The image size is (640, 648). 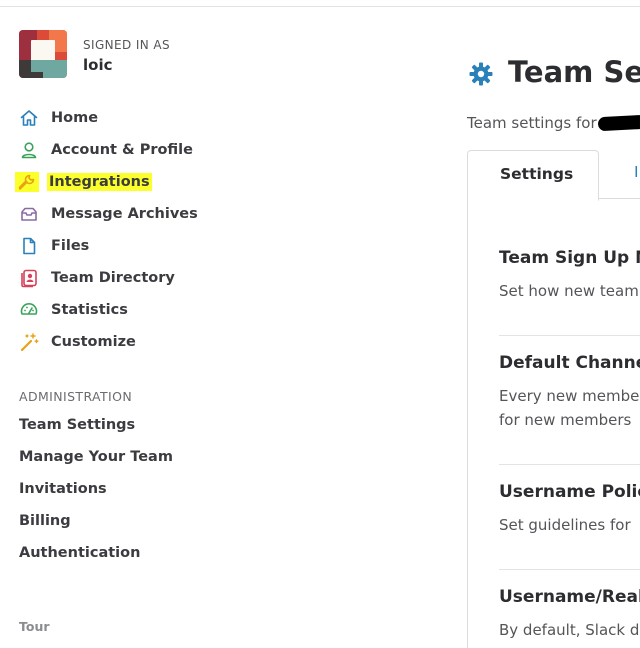 What do you see at coordinates (467, 423) in the screenshot?
I see `panel-border` at bounding box center [467, 423].